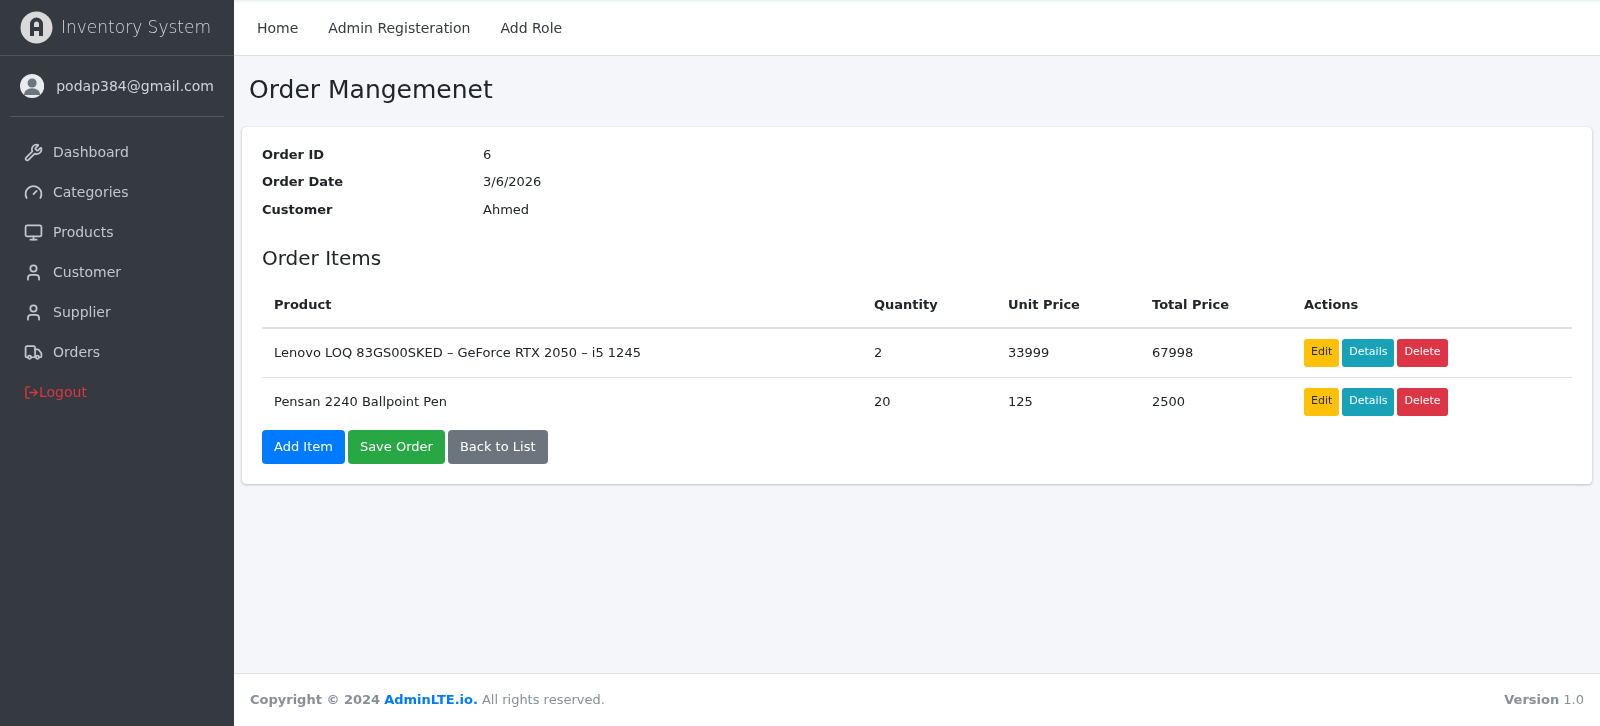  I want to click on sidebar-item: Supplier, so click(117, 312).